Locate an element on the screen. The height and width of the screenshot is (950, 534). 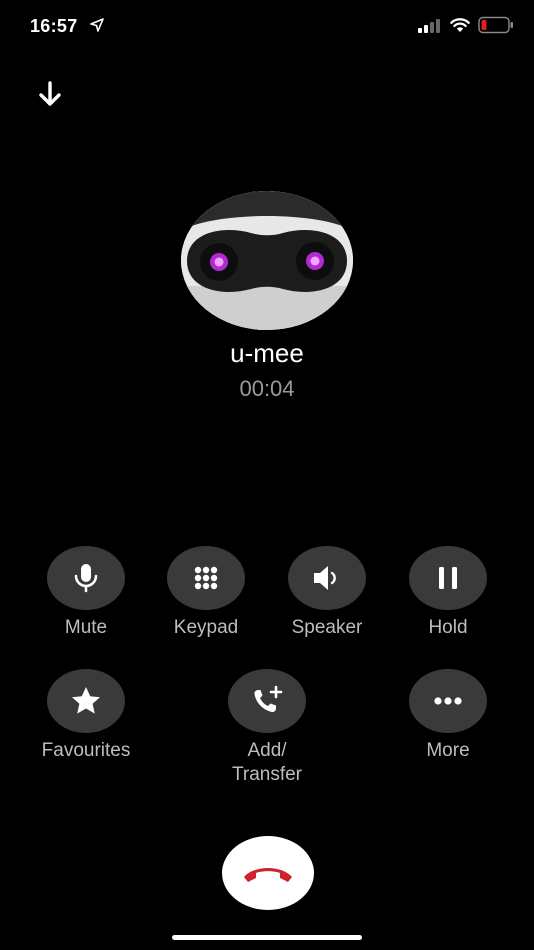
minimize-call-button is located at coordinates (50, 94).